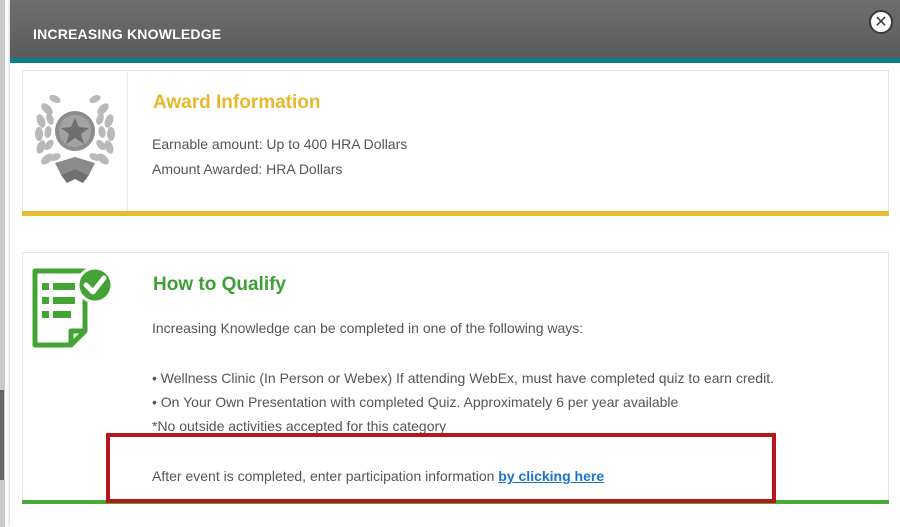  Describe the element at coordinates (75, 139) in the screenshot. I see `award-laurel-star-icon` at that location.